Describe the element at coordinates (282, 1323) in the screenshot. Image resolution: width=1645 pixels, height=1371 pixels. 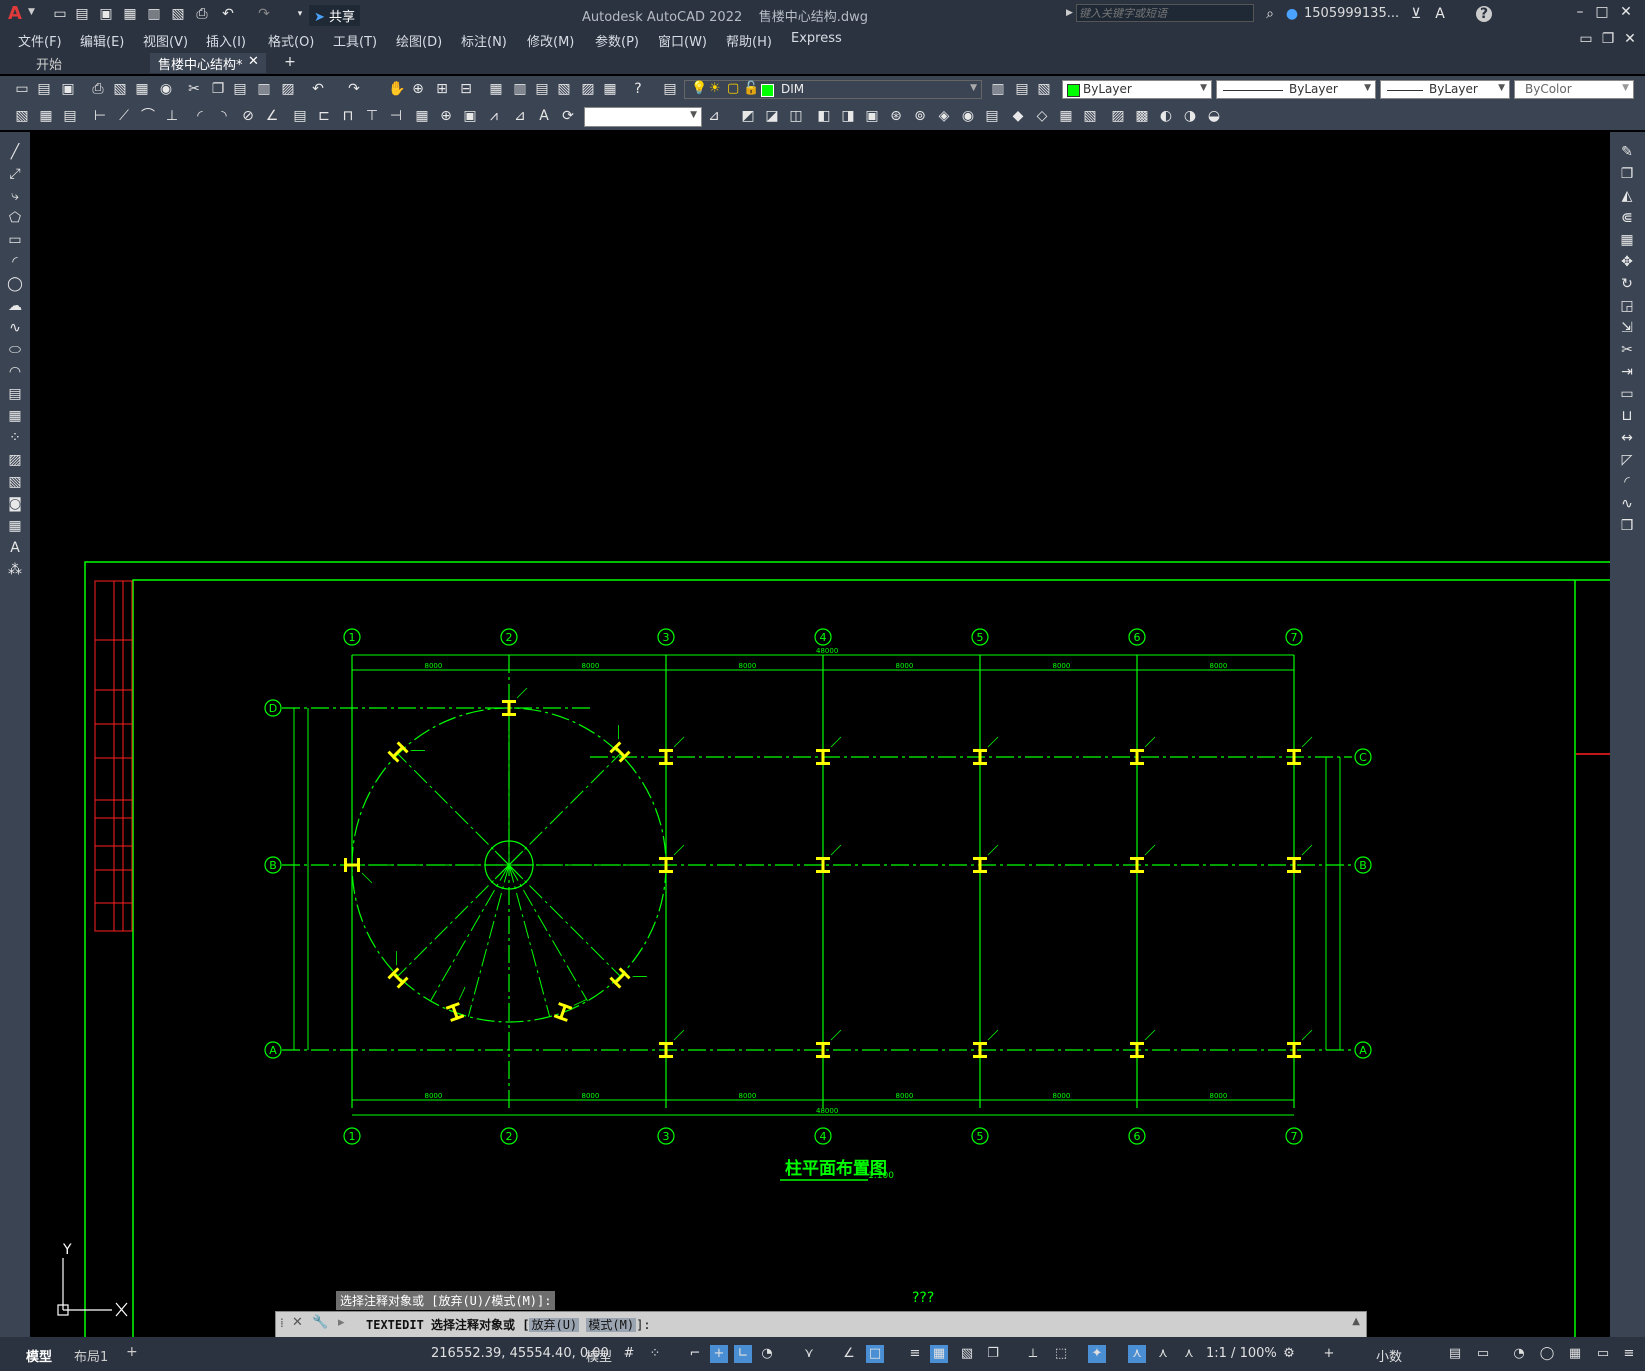
I see `command-grip-icon: ⁞` at that location.